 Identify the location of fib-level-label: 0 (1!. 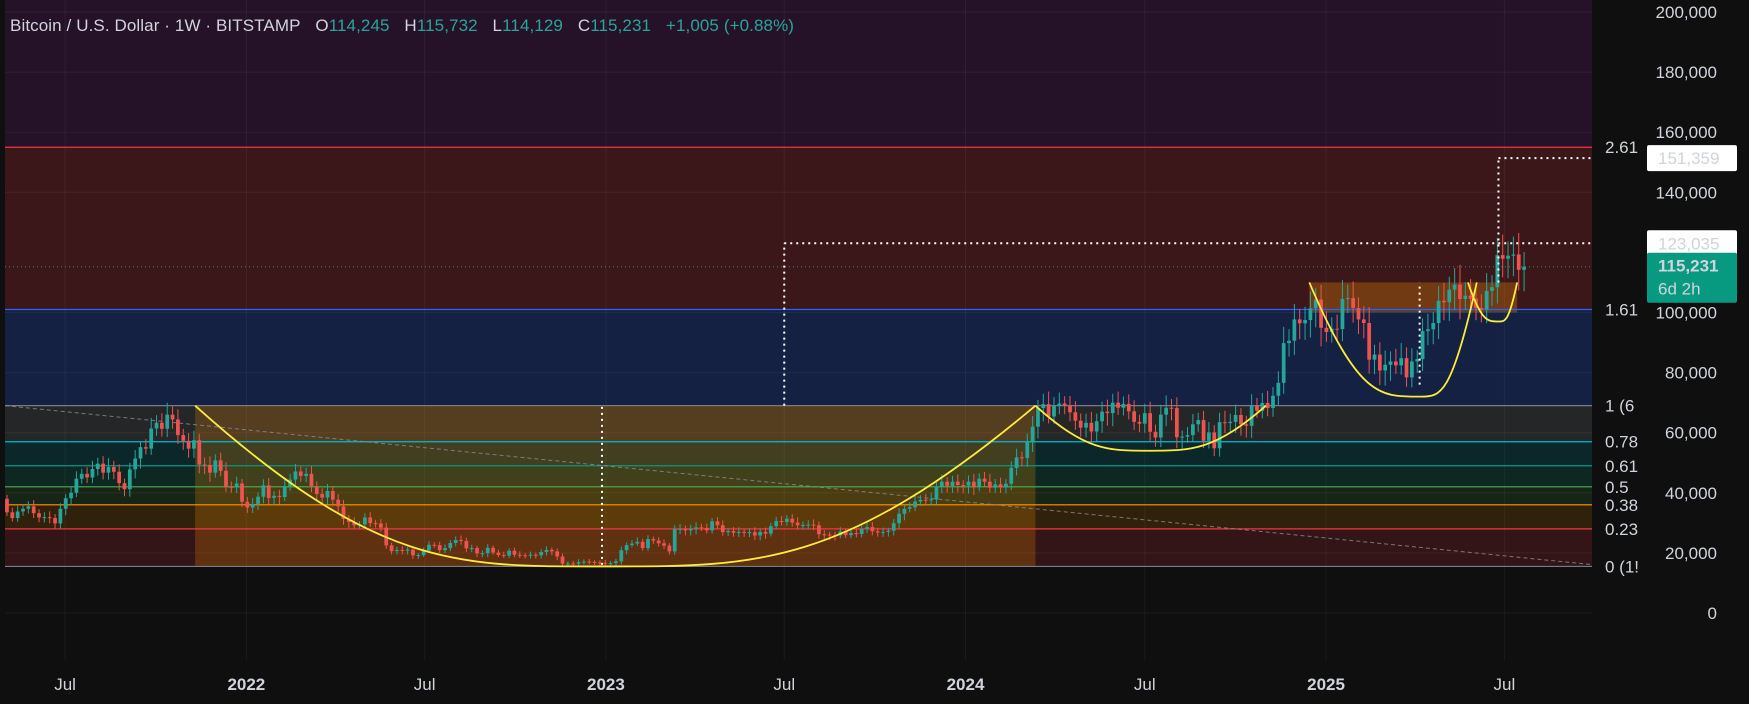
(1622, 566).